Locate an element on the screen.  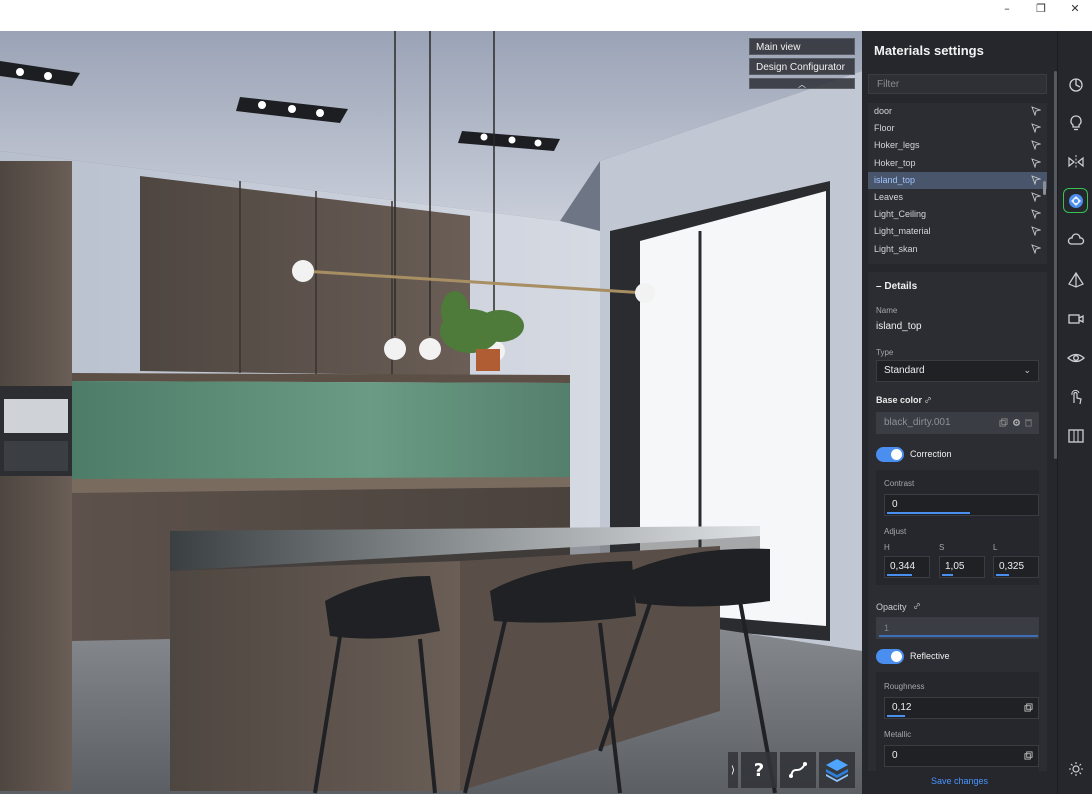
restore-button: ❐ is located at coordinates (1041, 8).